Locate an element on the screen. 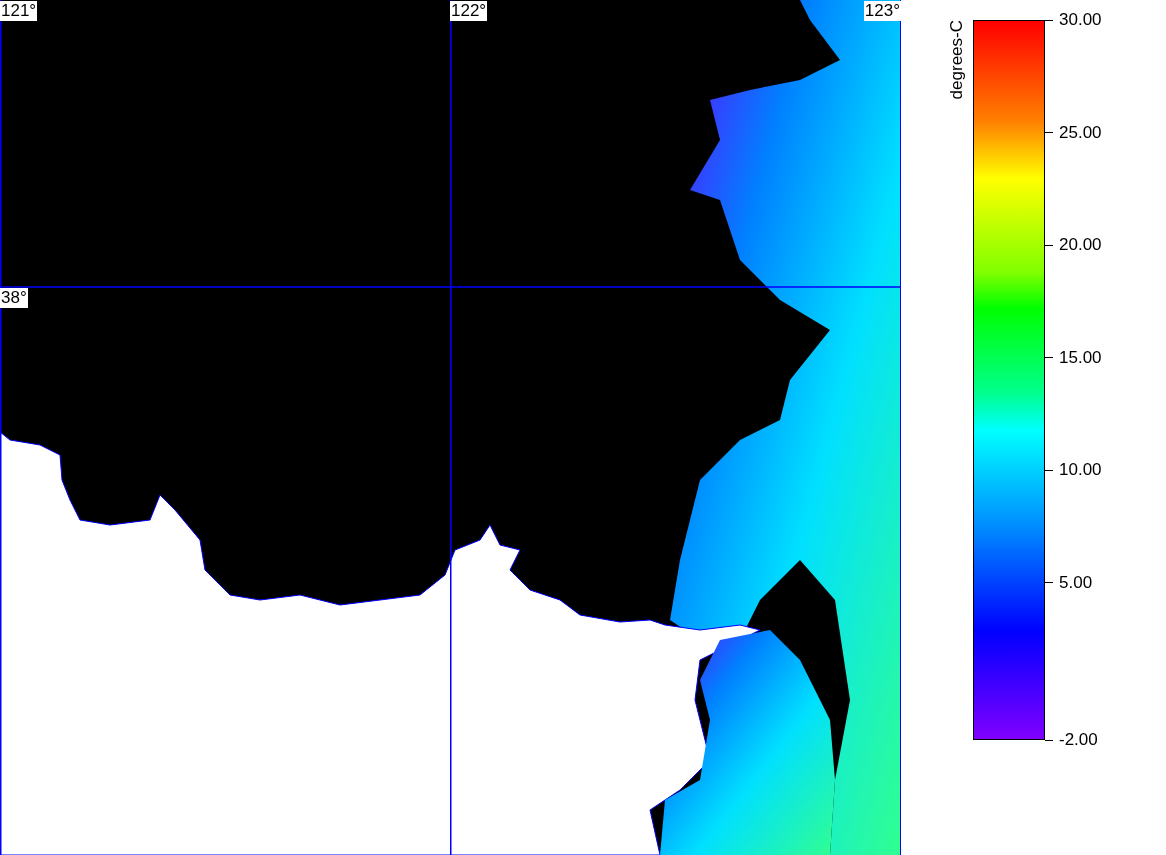 Image resolution: width=1166 pixels, height=855 pixels. scale-label: 30.00 is located at coordinates (1080, 20).